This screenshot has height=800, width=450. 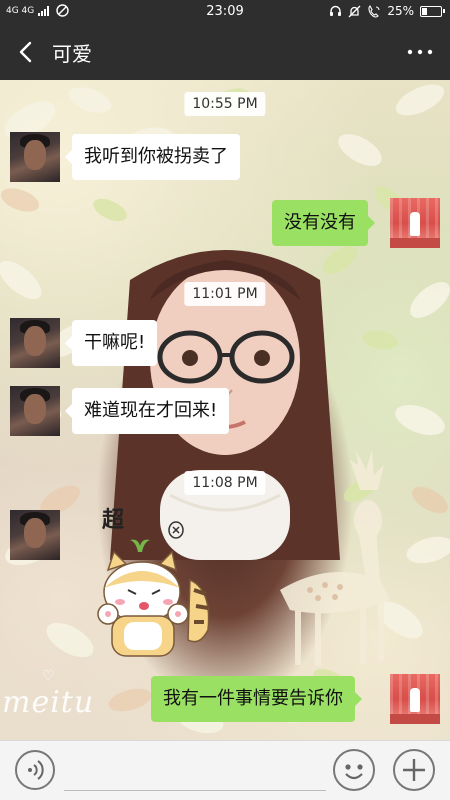 What do you see at coordinates (225, 12) in the screenshot?
I see `status-bar: 4G 4G 23:09 25%` at bounding box center [225, 12].